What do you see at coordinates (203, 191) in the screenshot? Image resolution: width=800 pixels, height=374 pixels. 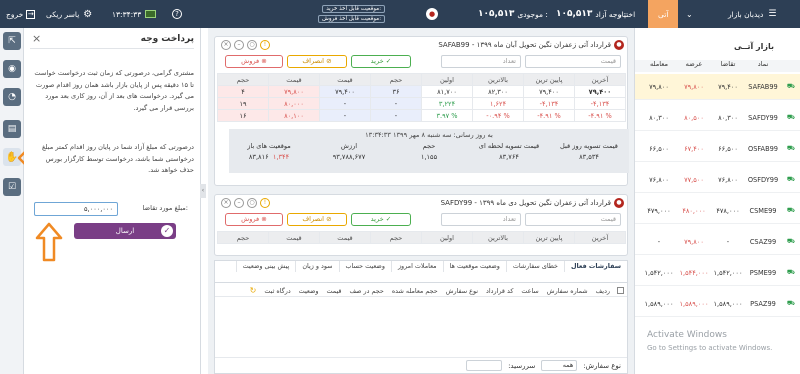 I see `collapse-handle-icon: ‹` at bounding box center [203, 191].